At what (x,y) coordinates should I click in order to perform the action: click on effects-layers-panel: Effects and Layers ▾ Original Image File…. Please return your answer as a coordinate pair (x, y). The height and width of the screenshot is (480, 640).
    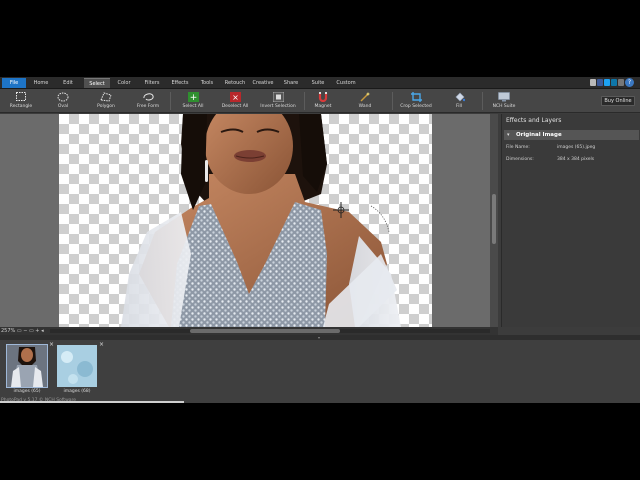
    Looking at the image, I should click on (570, 220).